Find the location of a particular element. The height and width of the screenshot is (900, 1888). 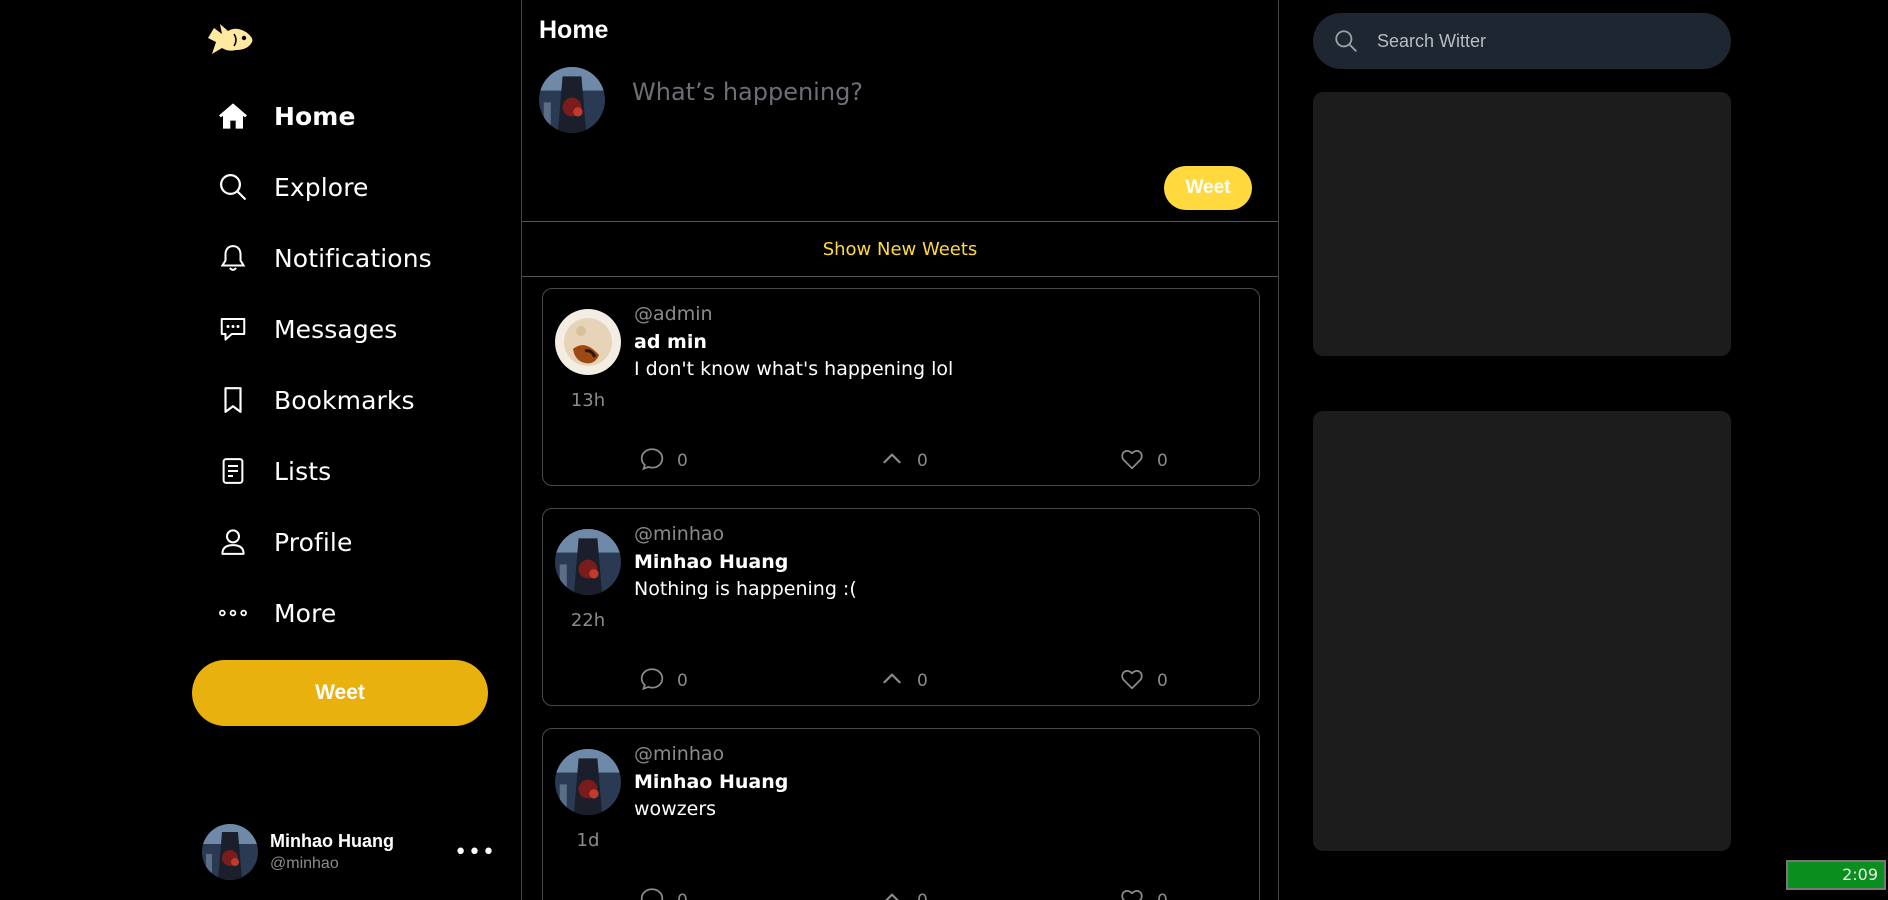

nav-label-more: More is located at coordinates (305, 613).